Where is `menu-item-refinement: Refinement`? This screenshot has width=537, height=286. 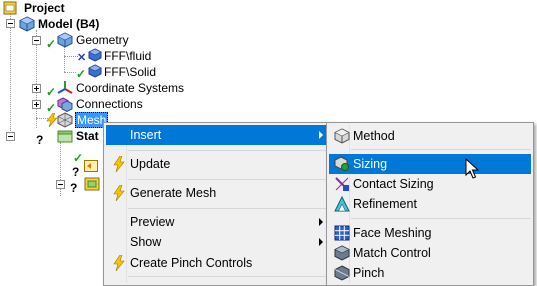 menu-item-refinement: Refinement is located at coordinates (430, 204).